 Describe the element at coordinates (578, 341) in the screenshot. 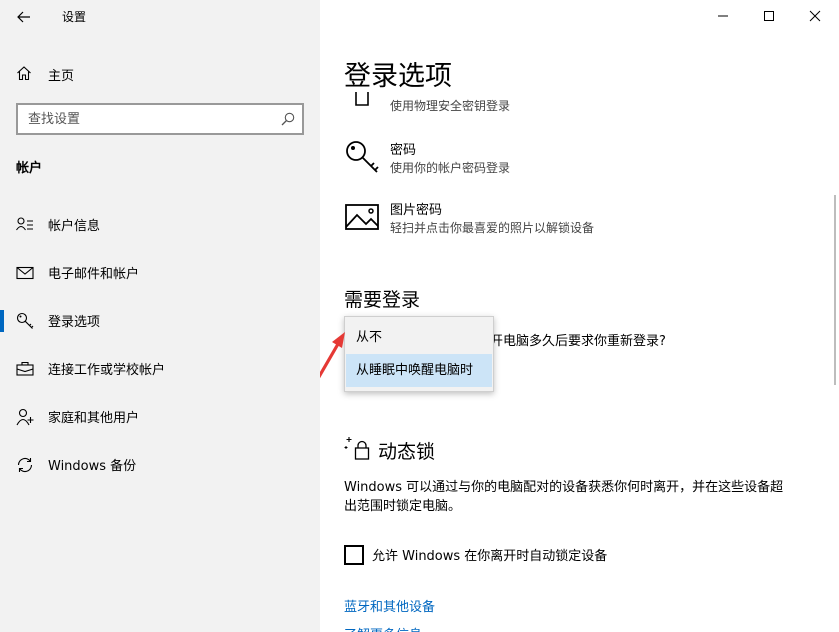

I see `require-signin-question: 开电脑多久后要求你重新登录?` at that location.